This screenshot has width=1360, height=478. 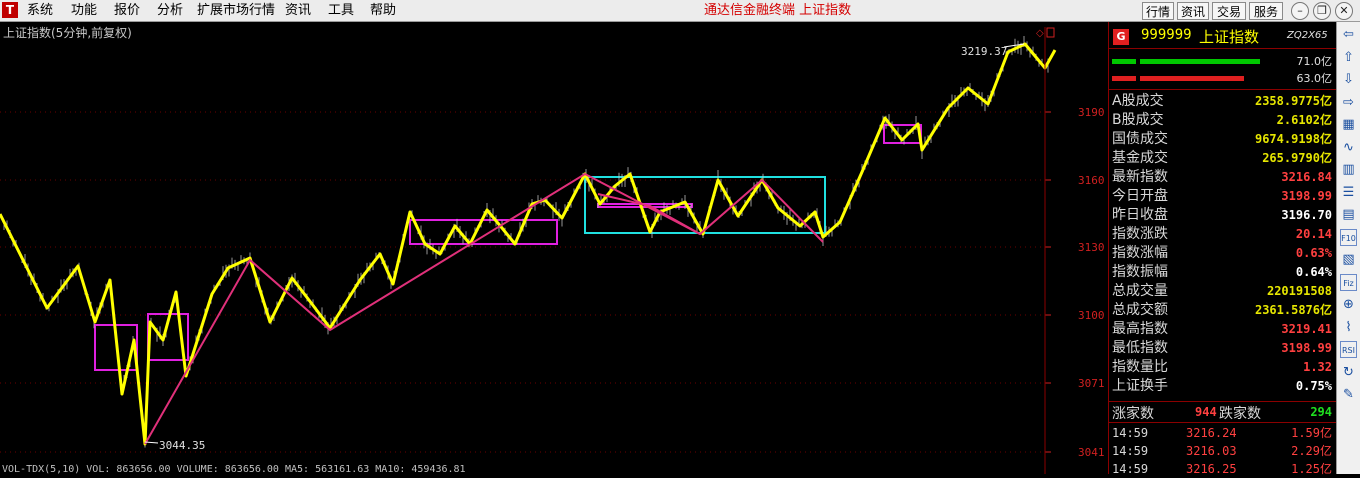 What do you see at coordinates (1311, 469) in the screenshot?
I see `tick-volume: 1.25亿` at bounding box center [1311, 469].